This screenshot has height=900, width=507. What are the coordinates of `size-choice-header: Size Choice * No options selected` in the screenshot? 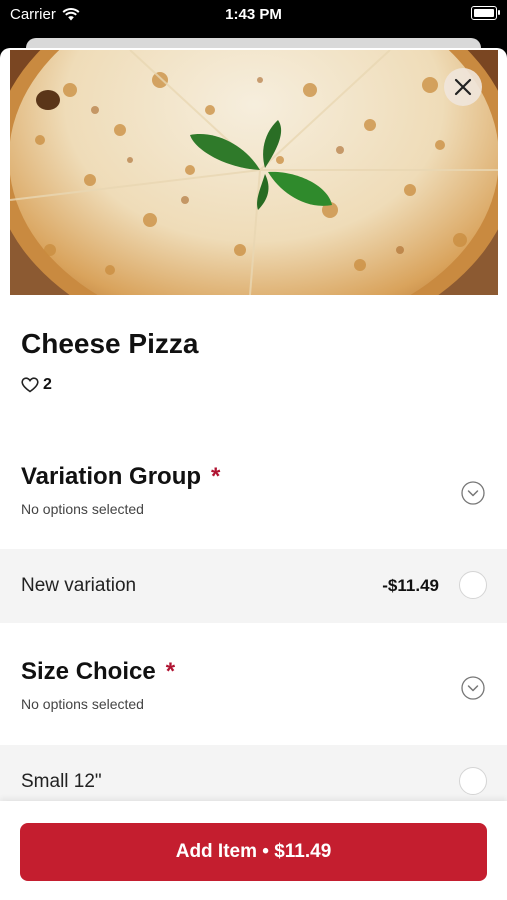 It's located at (253, 698).